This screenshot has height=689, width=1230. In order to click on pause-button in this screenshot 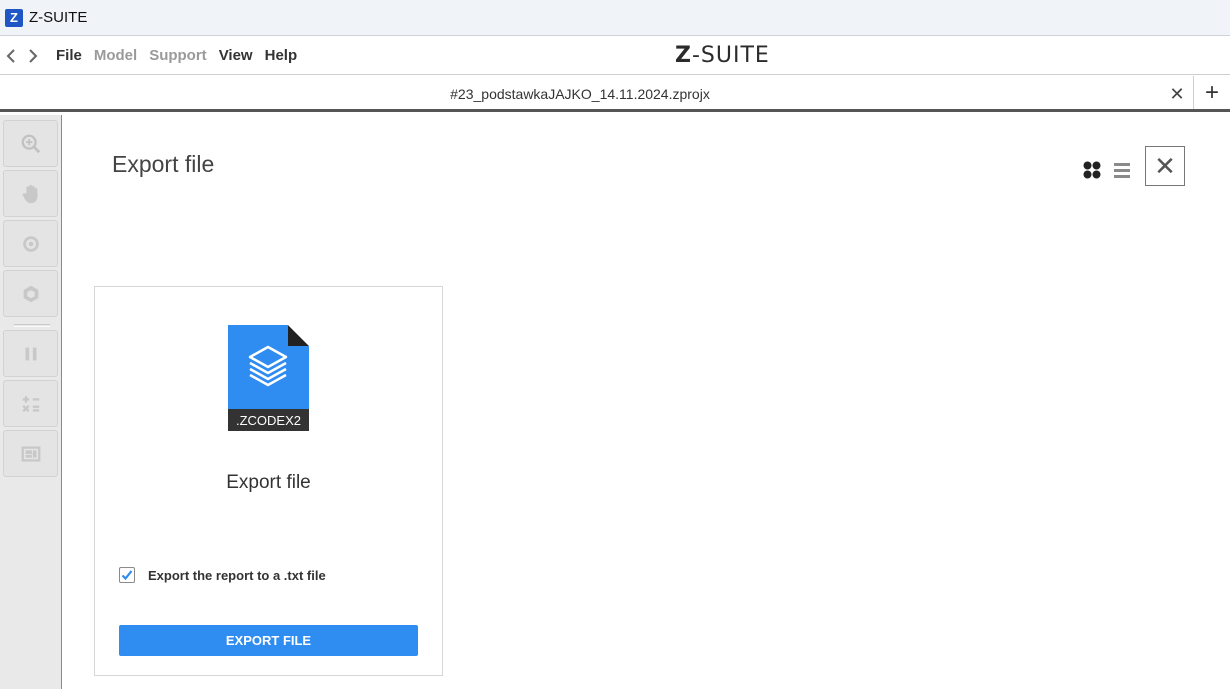, I will do `click(30, 353)`.